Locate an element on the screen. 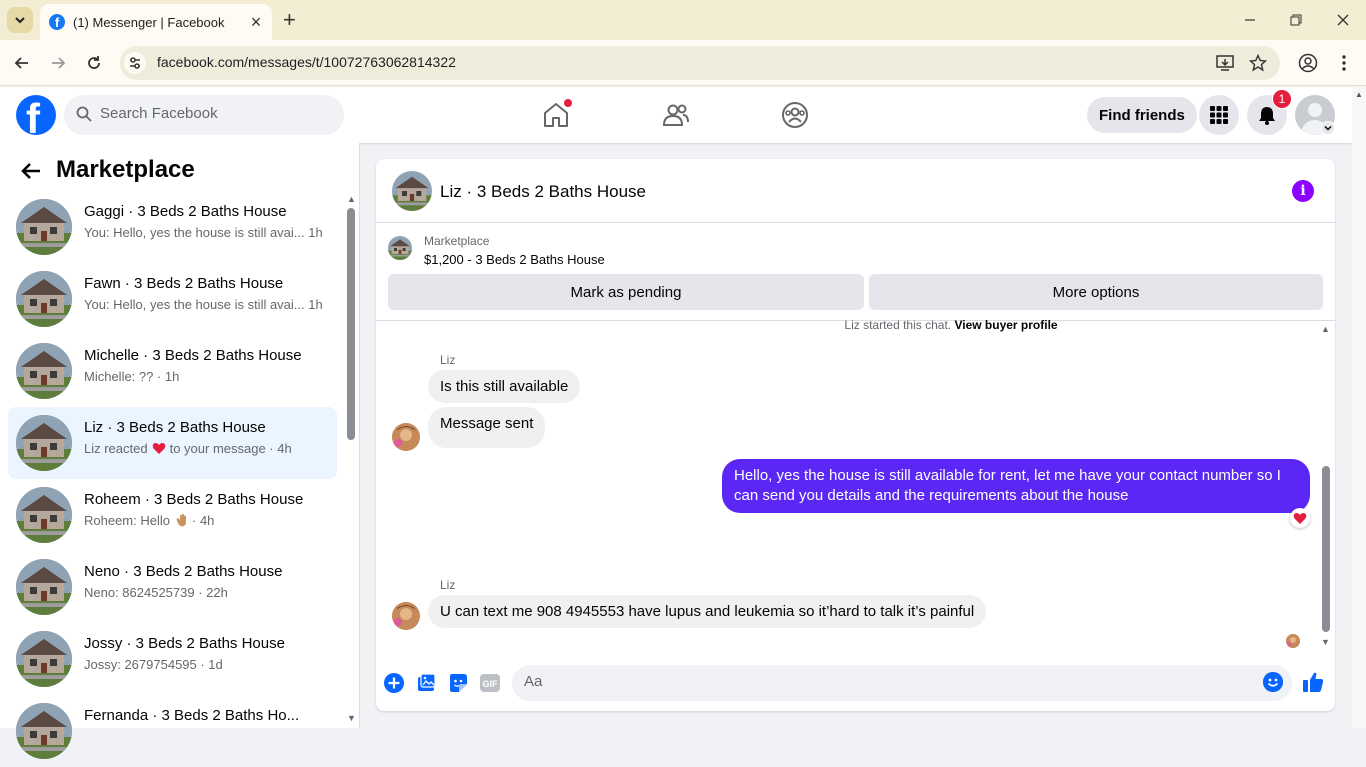 This screenshot has width=1366, height=767. close-icon is located at coordinates (1343, 20).